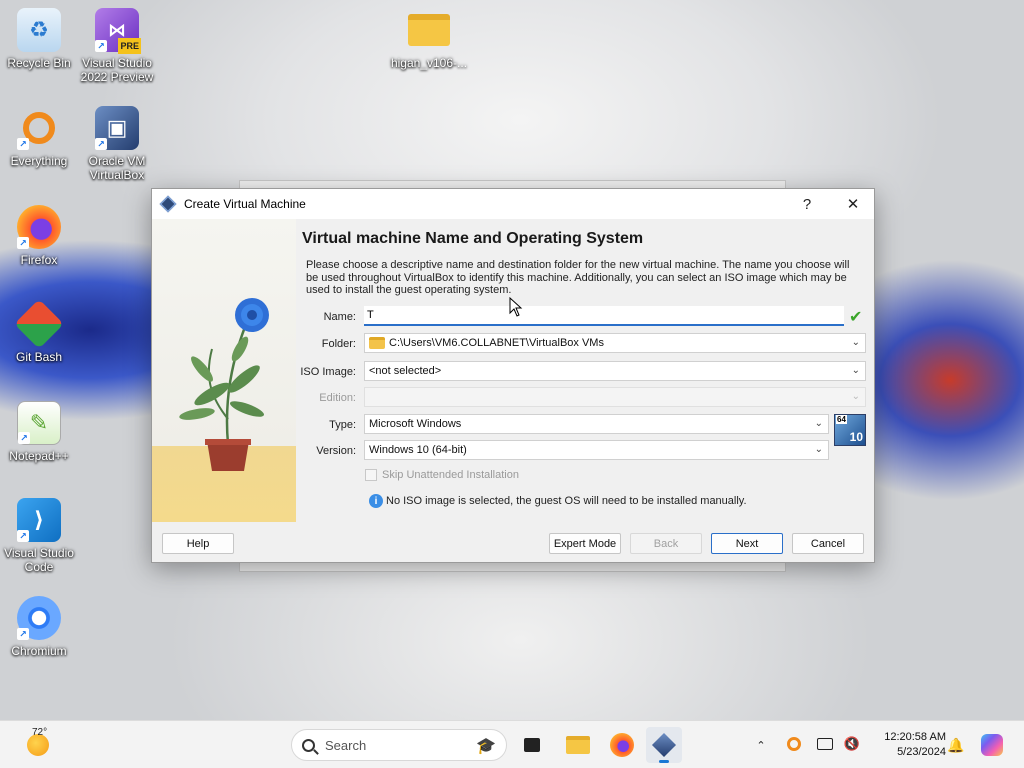 This screenshot has height=768, width=1024. What do you see at coordinates (129, 46) in the screenshot?
I see `preview-badge: PRE` at bounding box center [129, 46].